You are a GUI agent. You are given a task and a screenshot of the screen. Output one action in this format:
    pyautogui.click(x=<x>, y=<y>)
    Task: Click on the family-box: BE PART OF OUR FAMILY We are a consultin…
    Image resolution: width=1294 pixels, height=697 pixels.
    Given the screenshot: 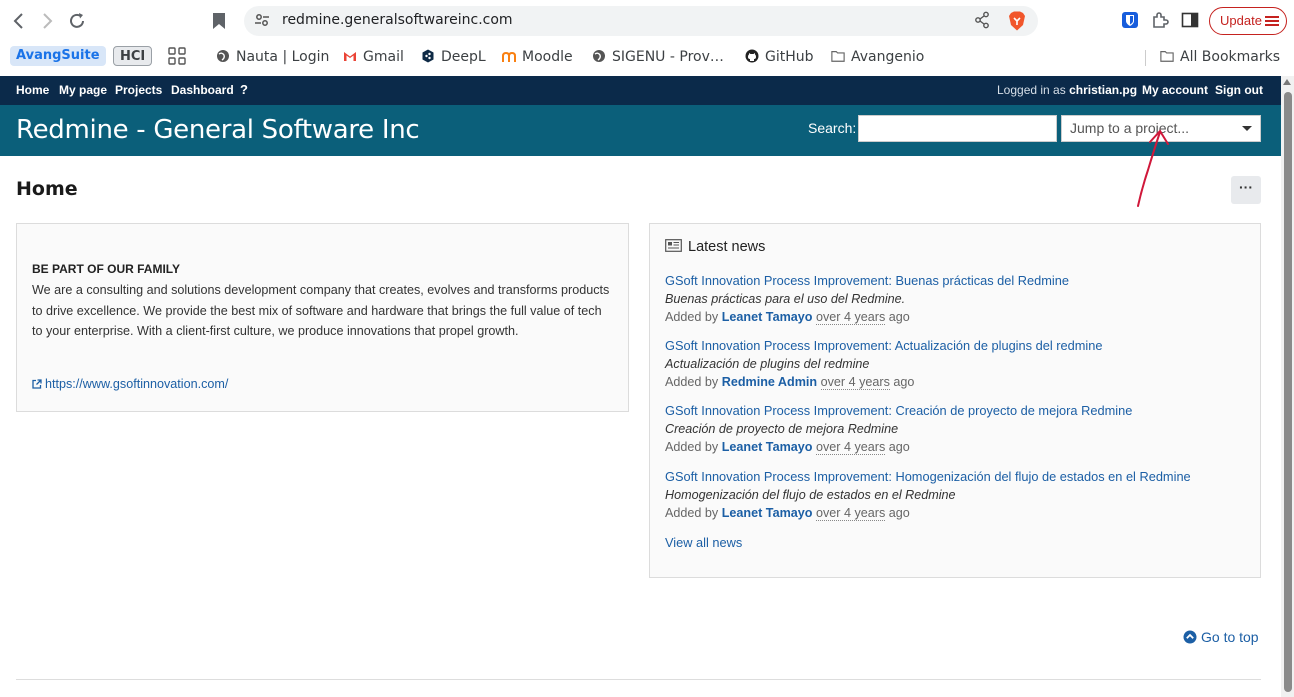 What is the action you would take?
    pyautogui.click(x=322, y=317)
    